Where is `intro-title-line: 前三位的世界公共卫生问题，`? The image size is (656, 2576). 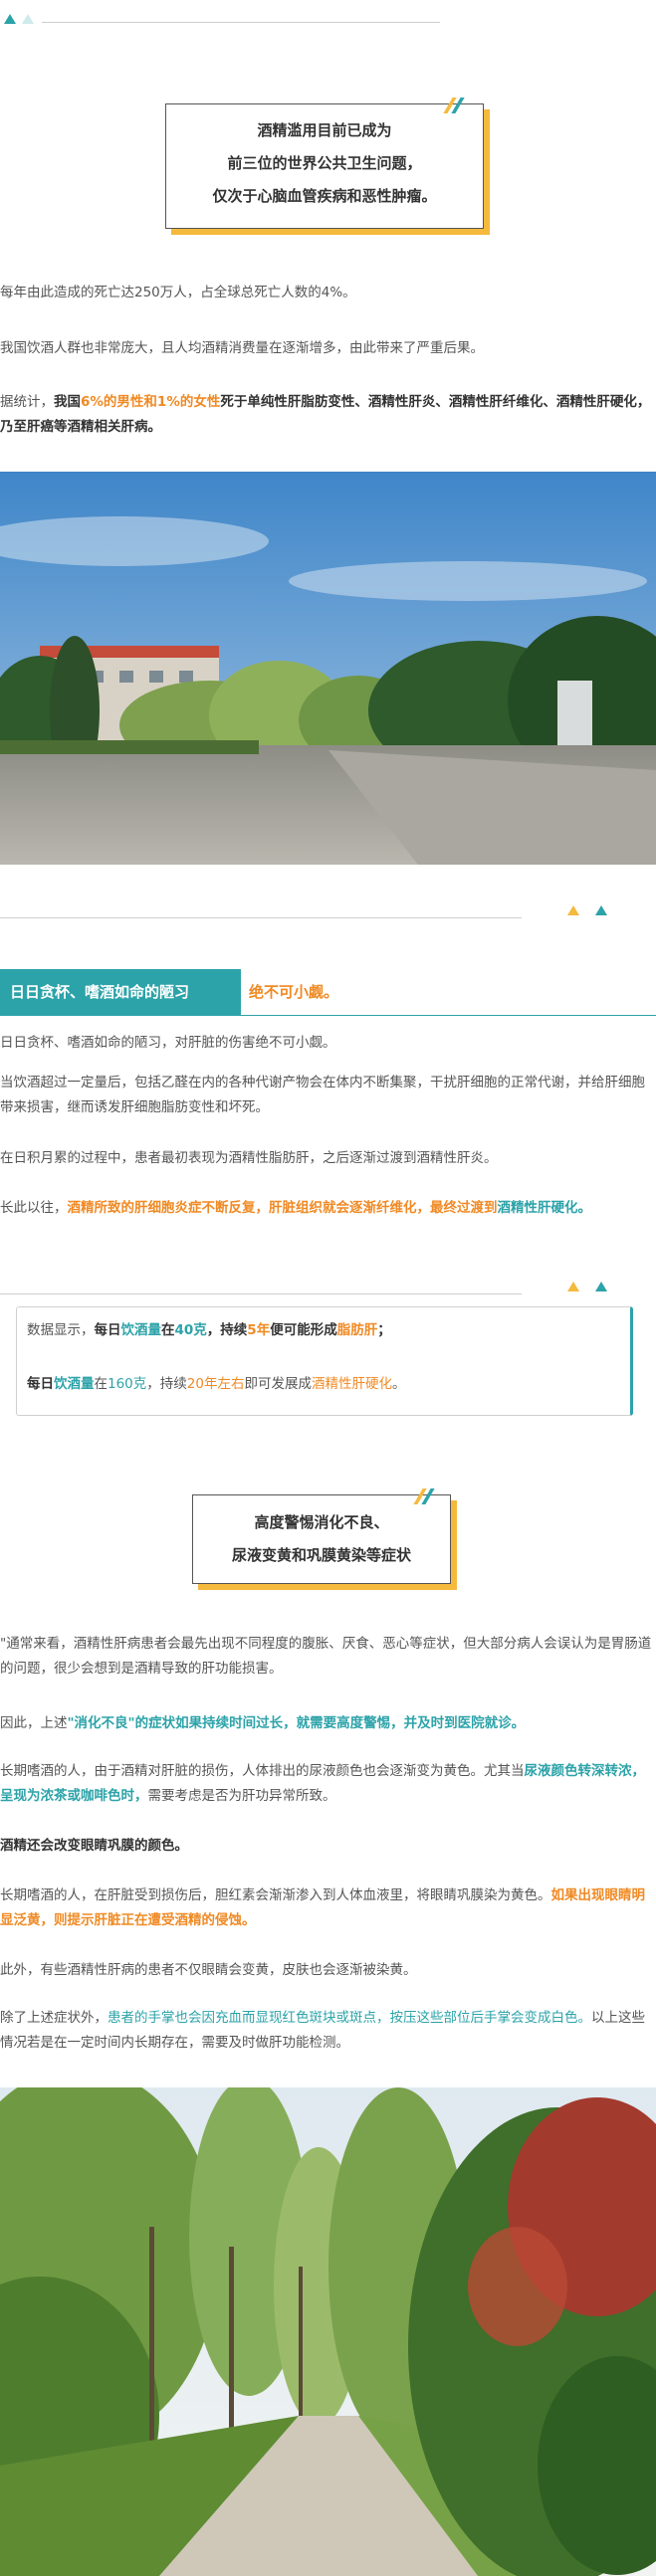 intro-title-line: 前三位的世界公共卫生问题， is located at coordinates (325, 163).